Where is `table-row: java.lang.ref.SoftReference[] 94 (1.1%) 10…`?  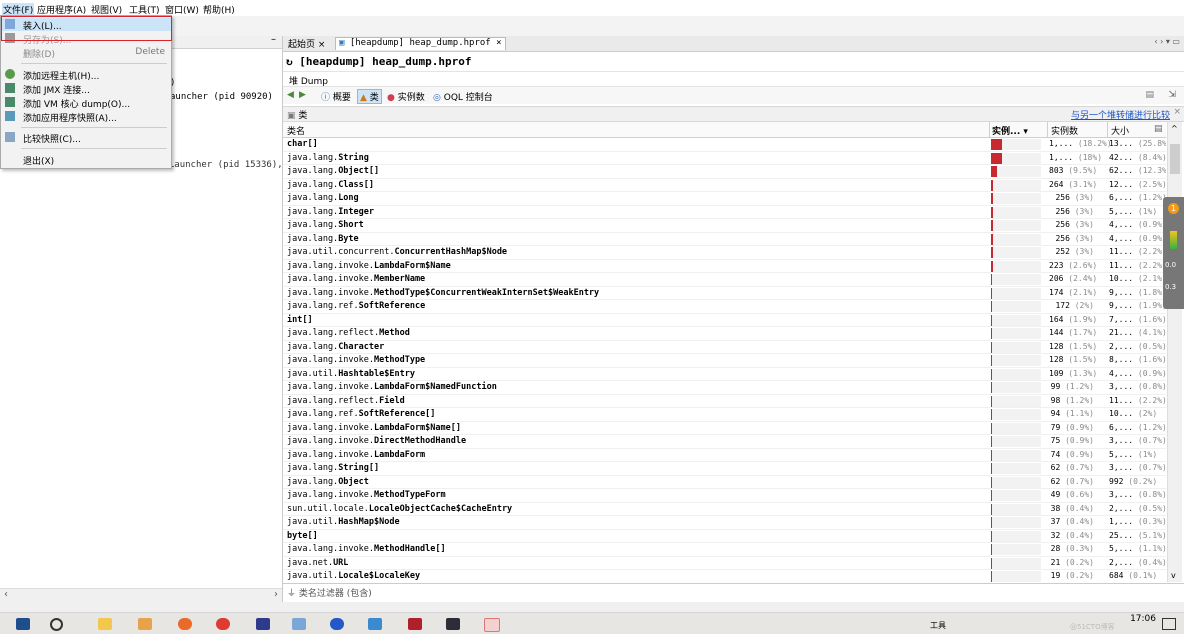
table-row: java.lang.ref.SoftReference[] 94 (1.1%) 10… is located at coordinates (724, 415).